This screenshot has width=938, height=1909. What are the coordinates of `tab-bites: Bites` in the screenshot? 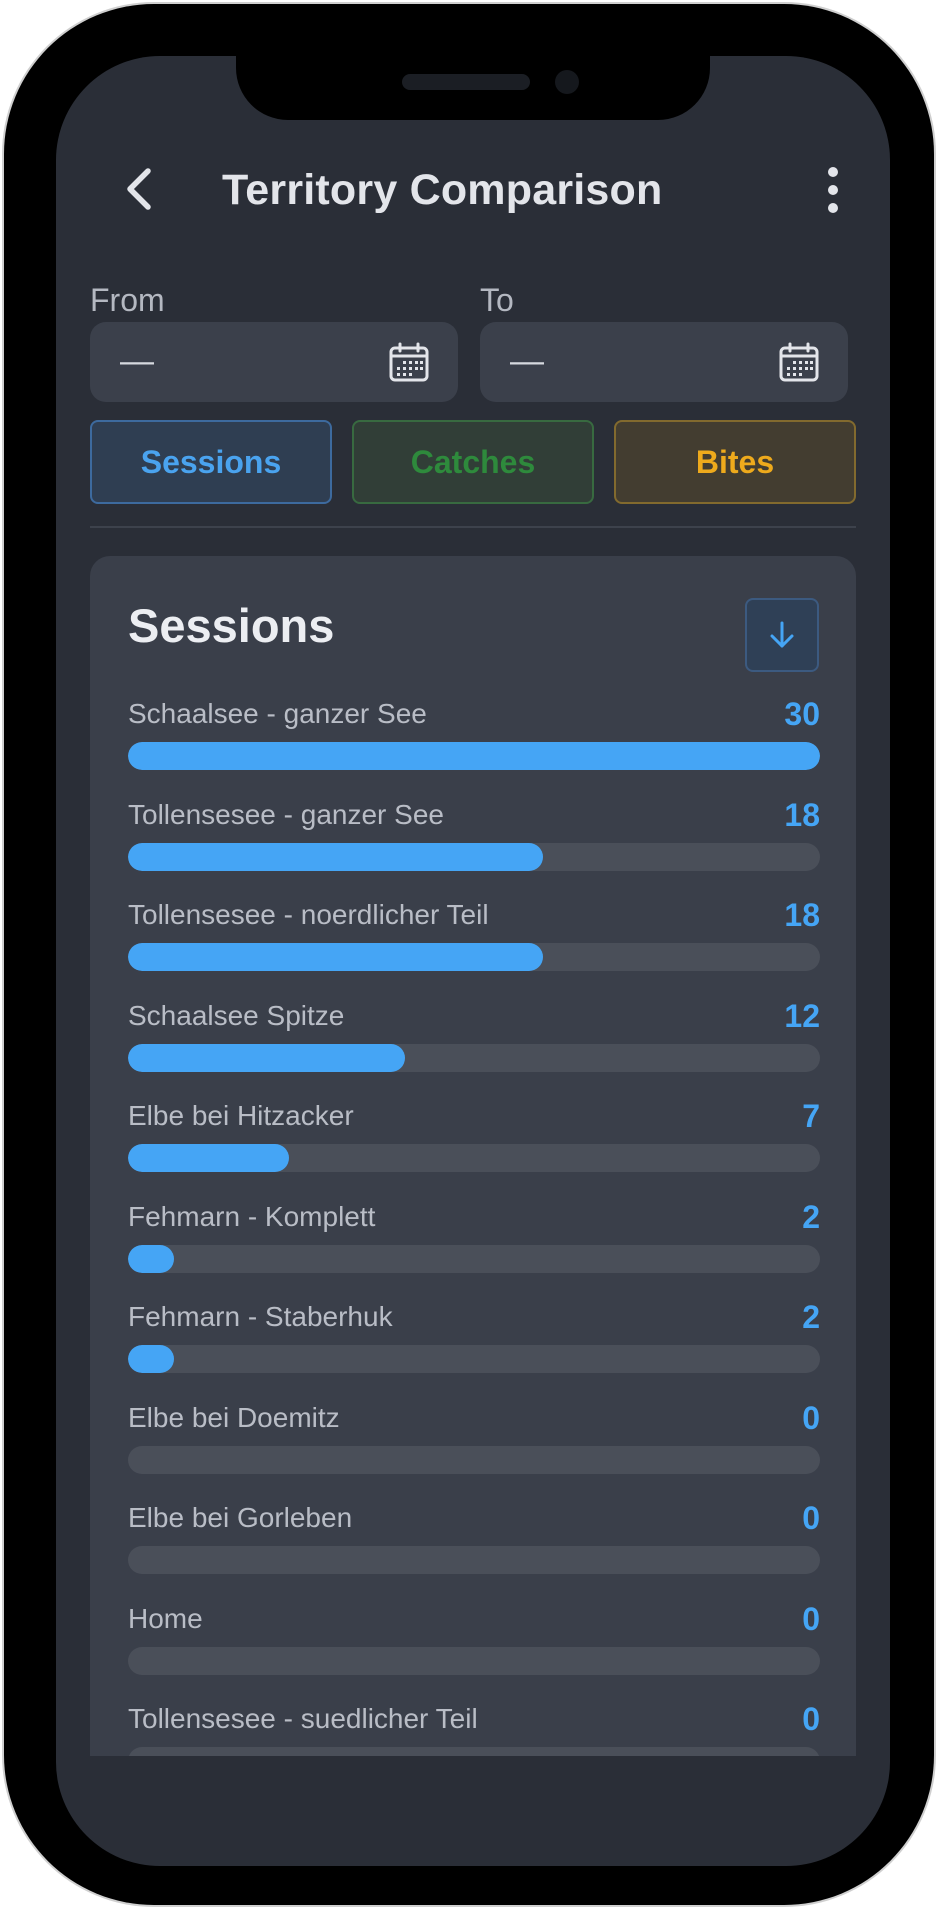 It's located at (735, 462).